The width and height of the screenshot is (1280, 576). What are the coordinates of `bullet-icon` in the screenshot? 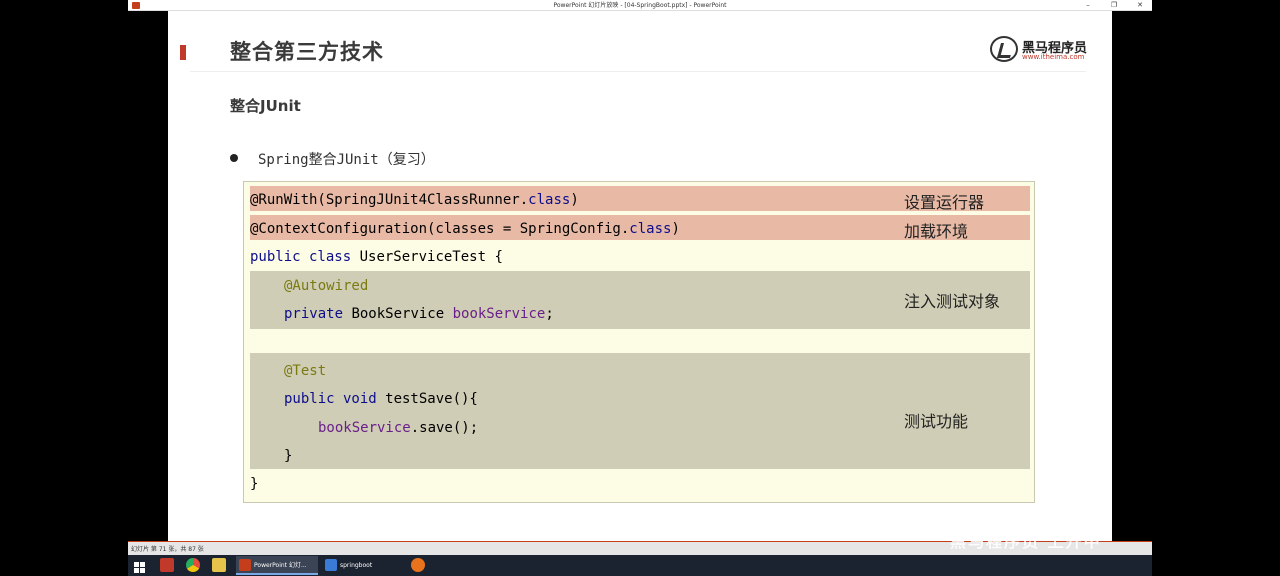 It's located at (234, 158).